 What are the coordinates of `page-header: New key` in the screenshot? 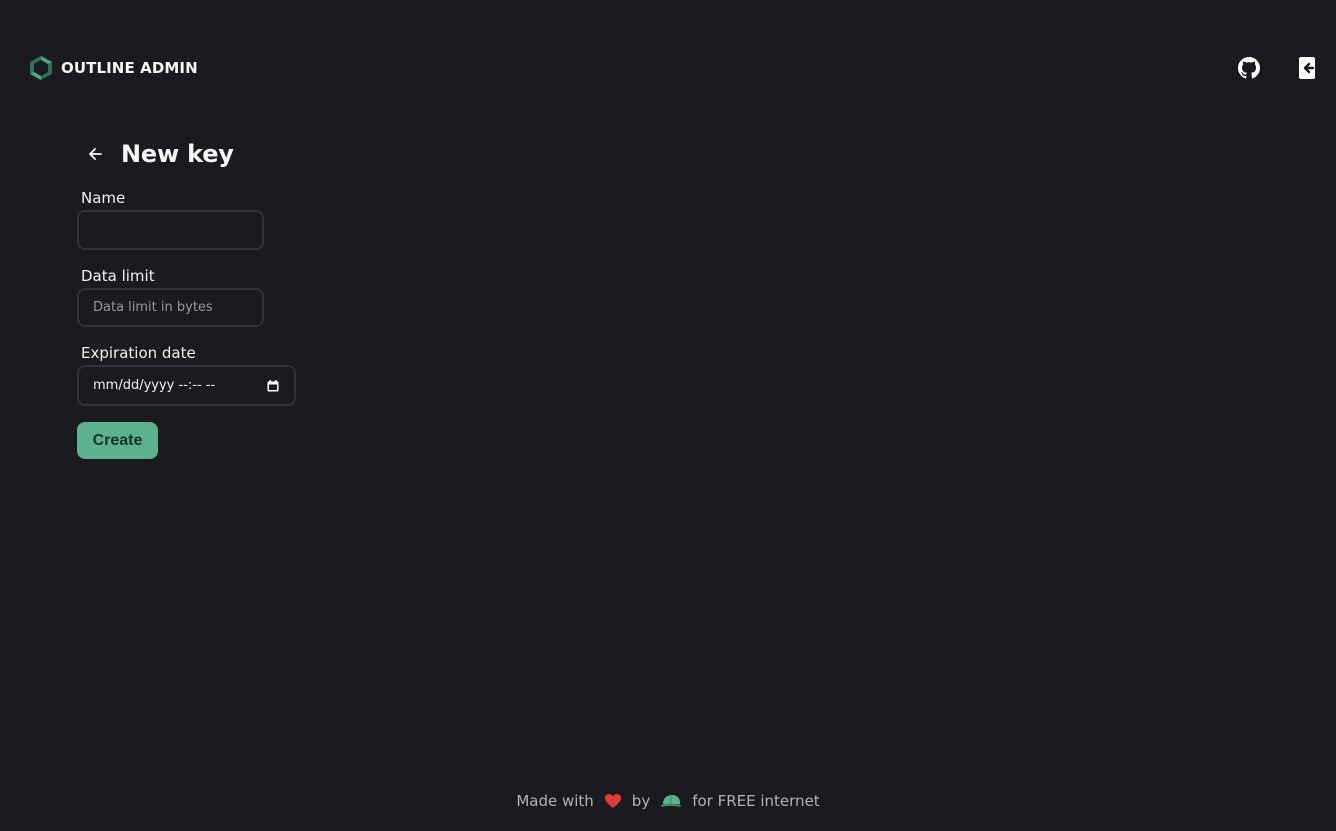 It's located at (158, 154).